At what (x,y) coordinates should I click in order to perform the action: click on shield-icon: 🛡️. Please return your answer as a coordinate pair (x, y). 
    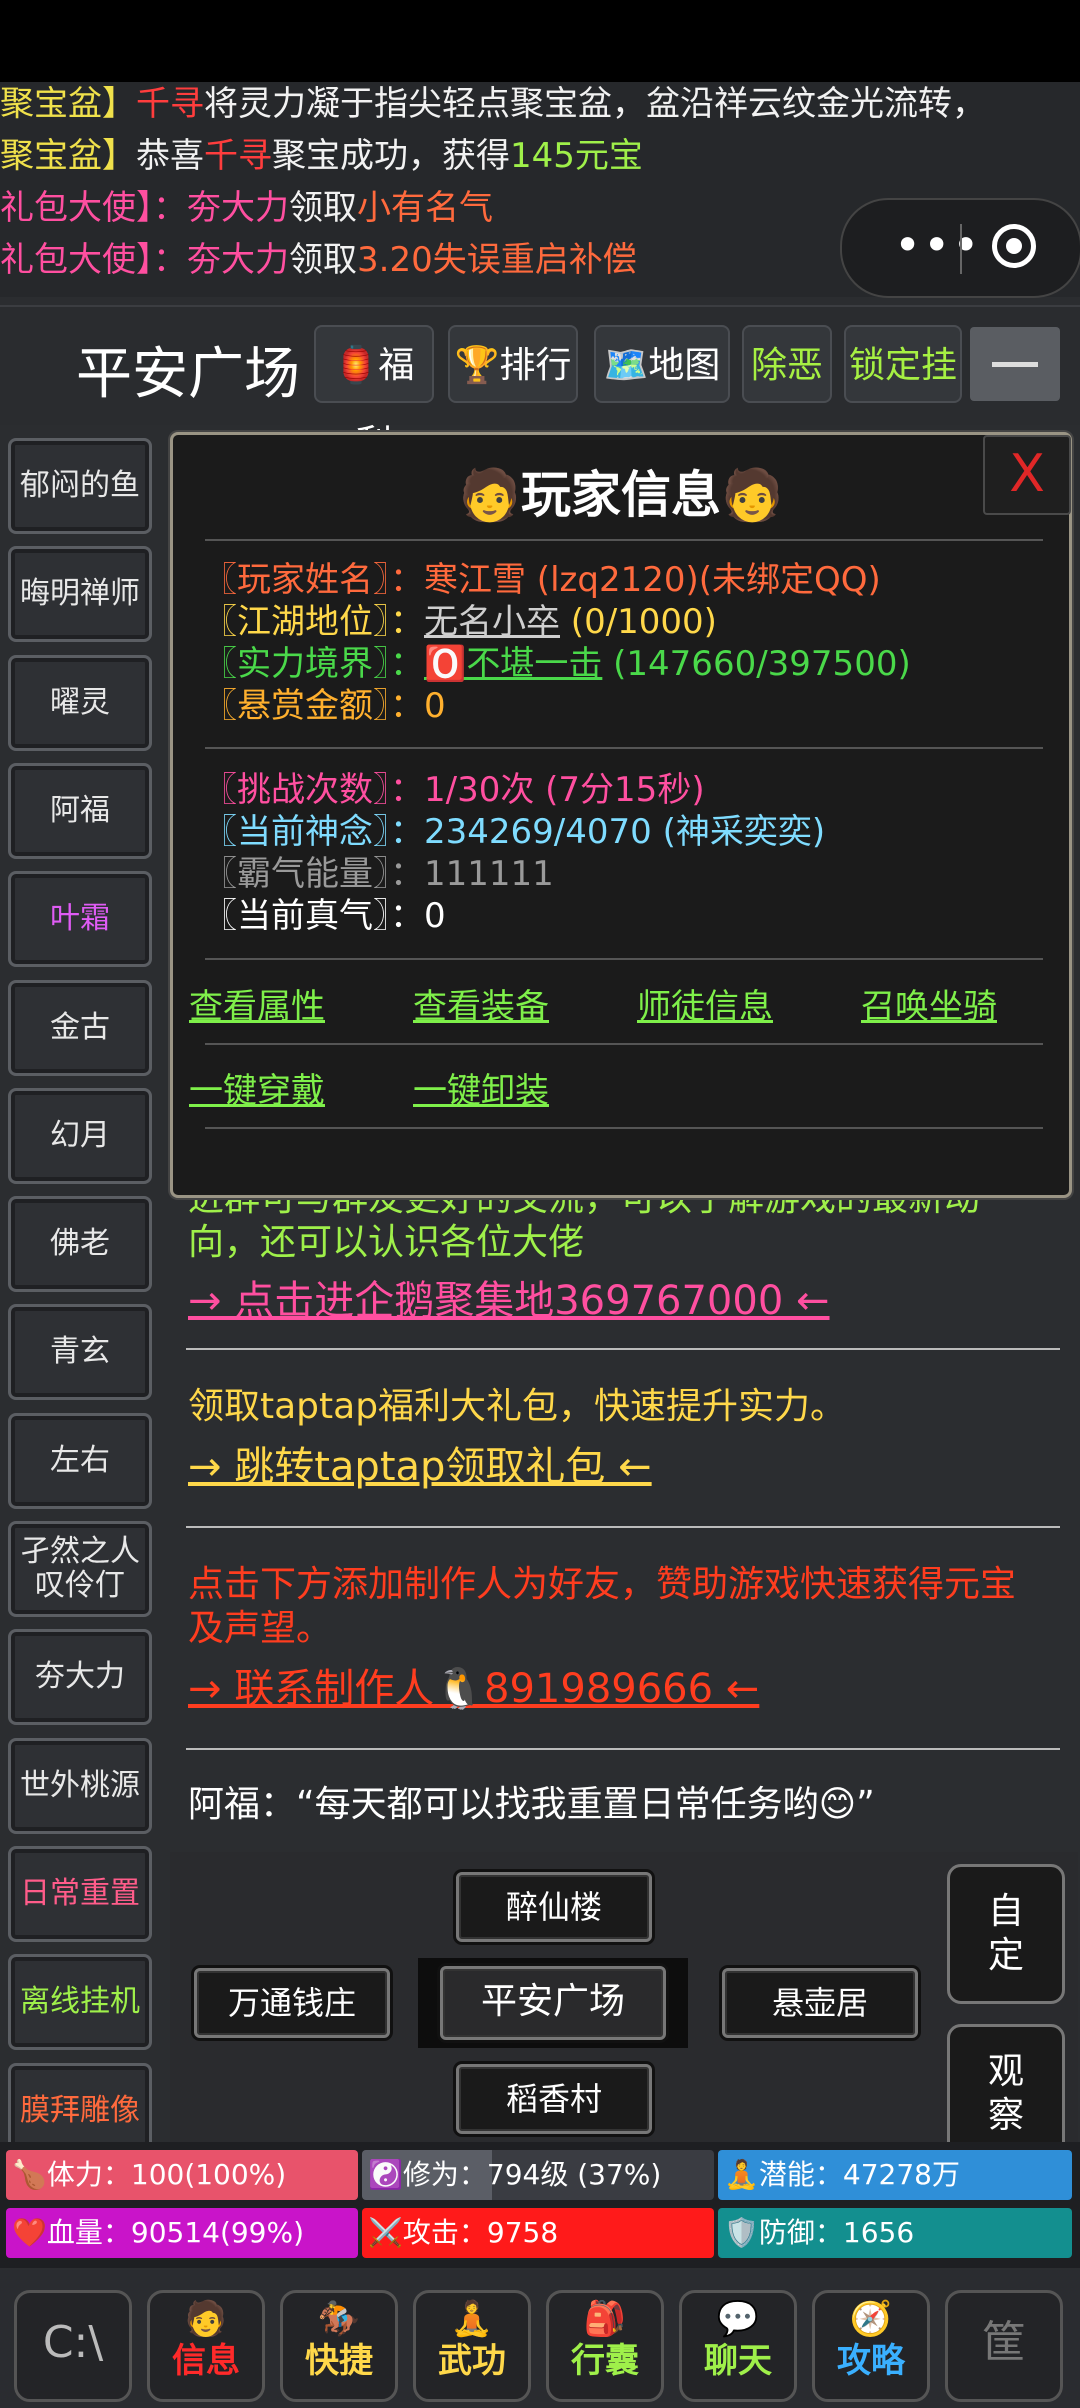
    Looking at the image, I should click on (741, 2232).